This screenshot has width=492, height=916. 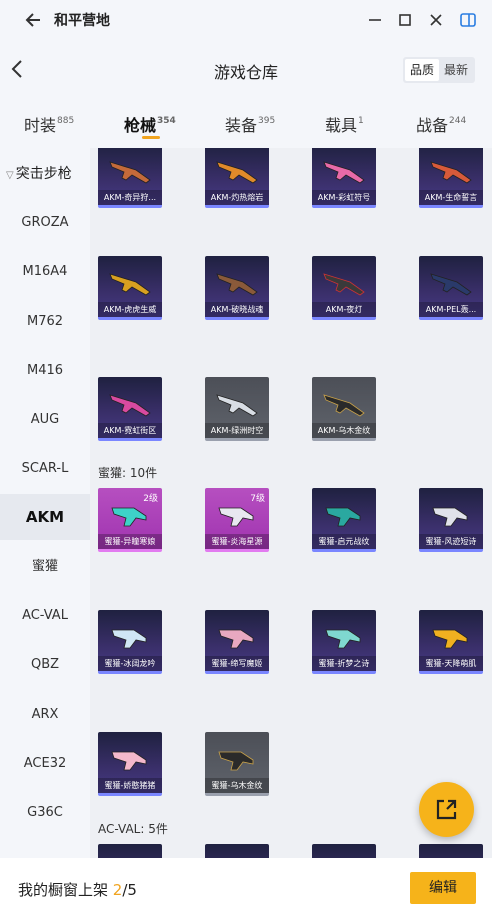 What do you see at coordinates (443, 888) in the screenshot?
I see `edit-button: 编辑` at bounding box center [443, 888].